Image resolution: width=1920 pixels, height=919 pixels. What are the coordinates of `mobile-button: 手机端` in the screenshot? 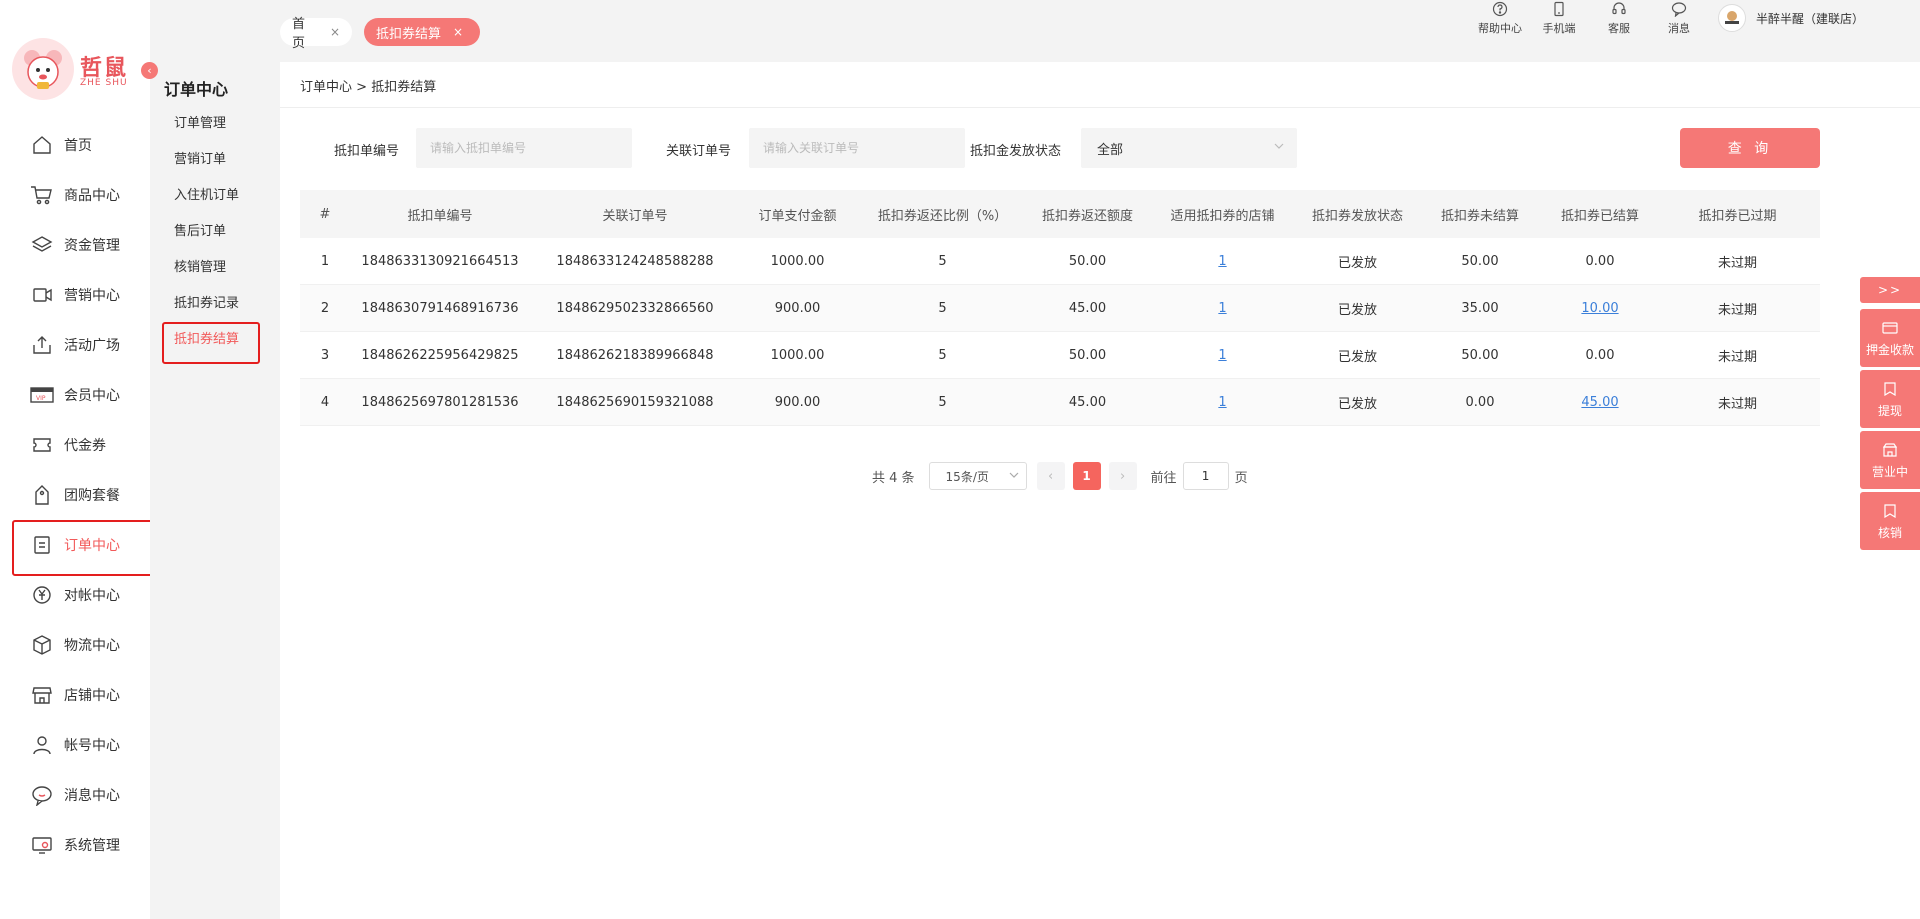 It's located at (1559, 18).